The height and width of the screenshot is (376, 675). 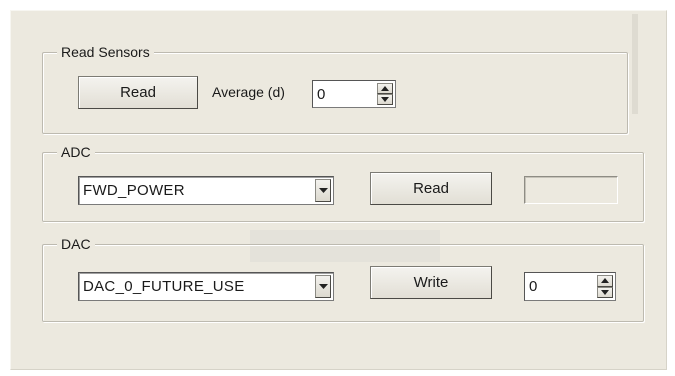 I want to click on dac-write-button: Write, so click(x=431, y=282).